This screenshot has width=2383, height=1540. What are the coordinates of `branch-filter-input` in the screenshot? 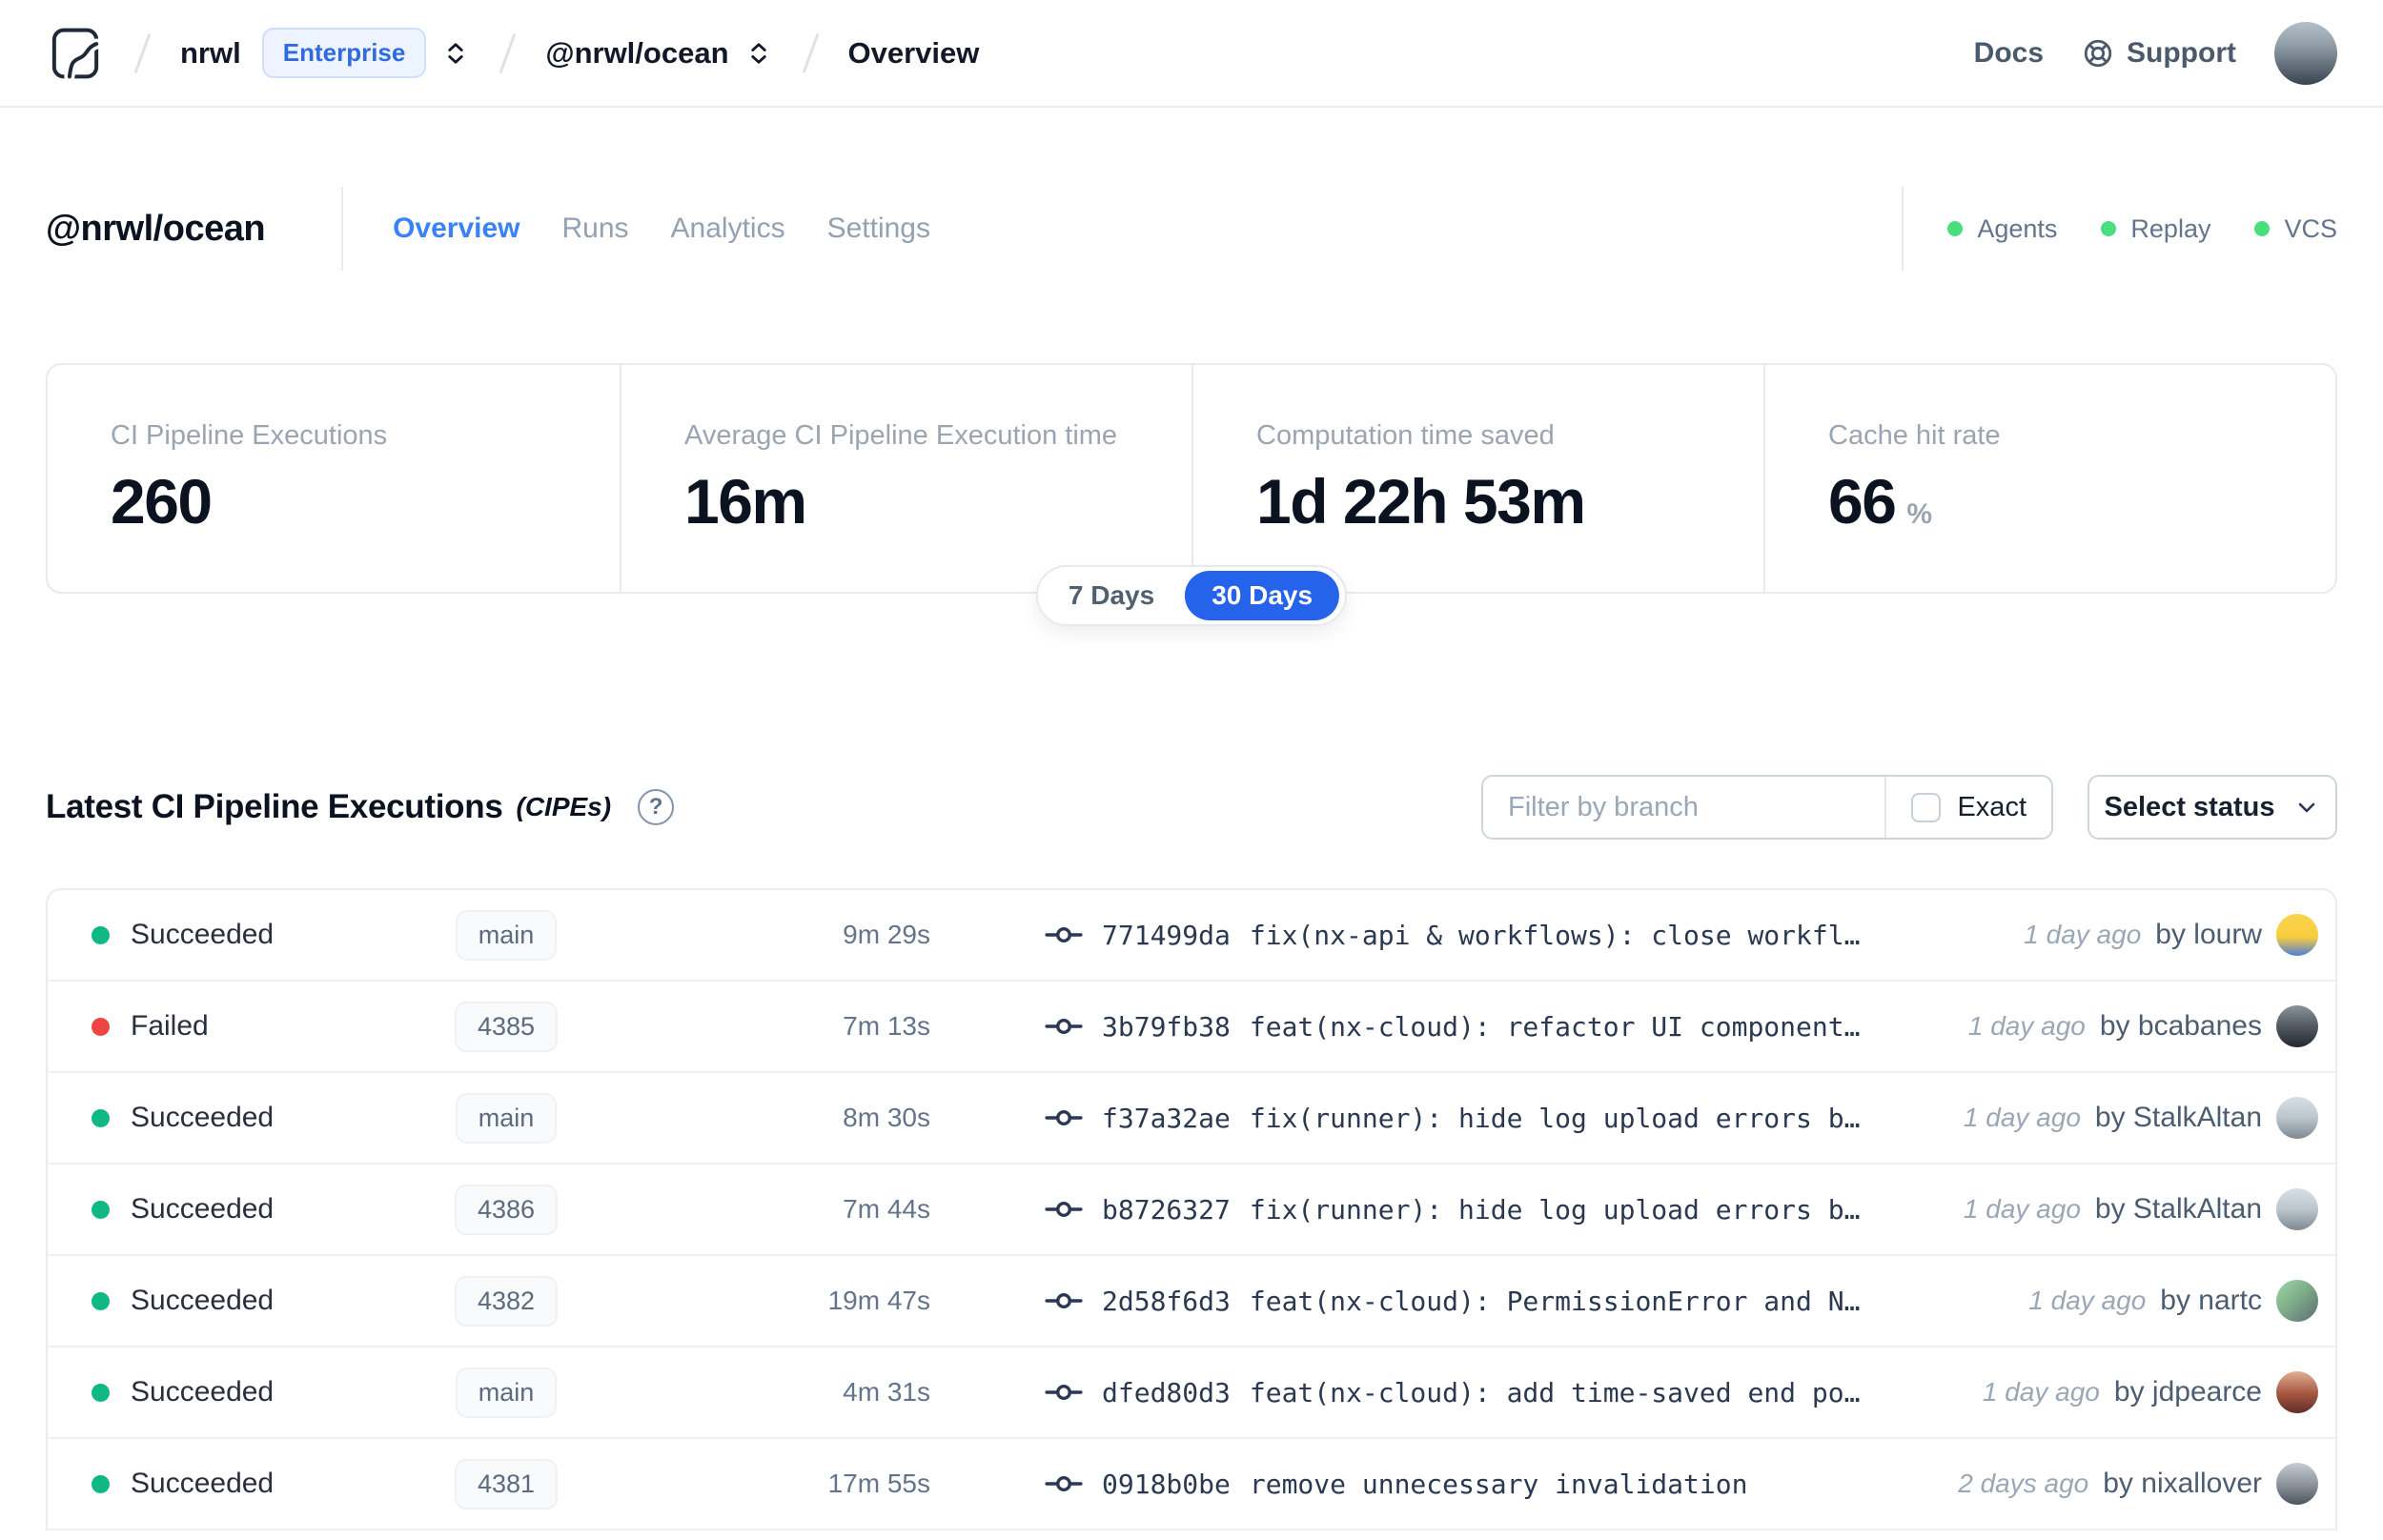 It's located at (1684, 807).